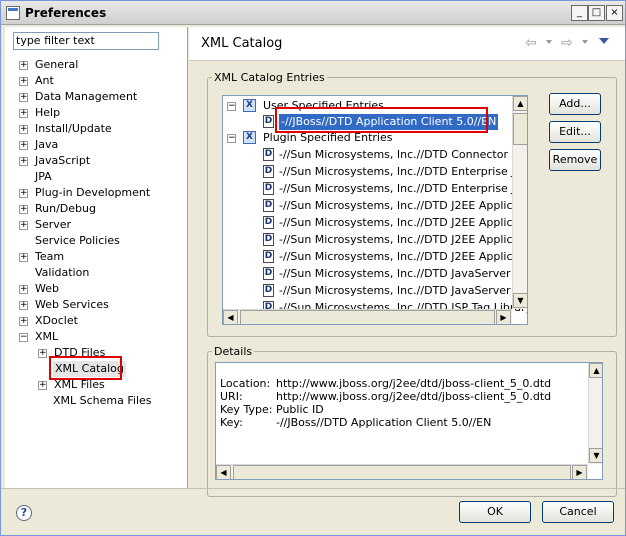  What do you see at coordinates (50, 256) in the screenshot?
I see `tree-item-label: Team` at bounding box center [50, 256].